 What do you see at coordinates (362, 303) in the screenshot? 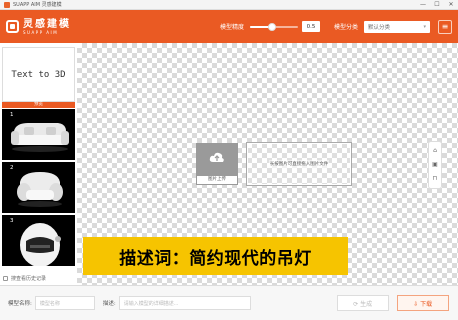
I see `generate-button: ⟳ 生成` at bounding box center [362, 303].